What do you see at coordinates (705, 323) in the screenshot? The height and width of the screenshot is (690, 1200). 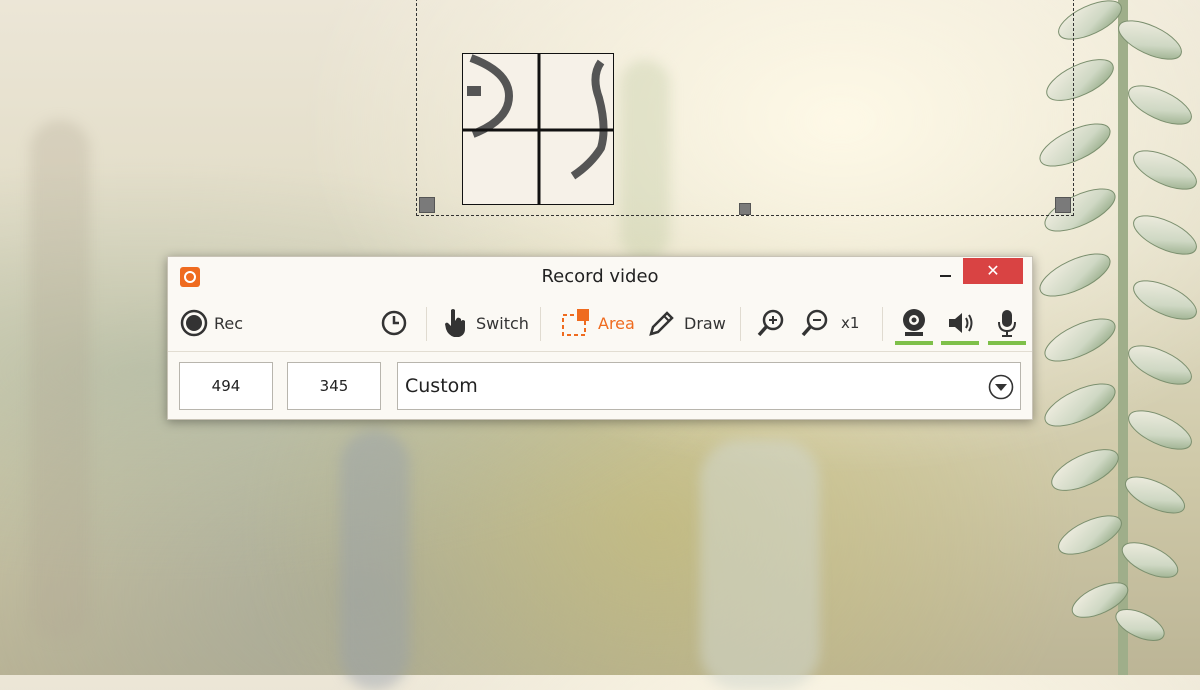 I see `draw-label: Draw` at bounding box center [705, 323].